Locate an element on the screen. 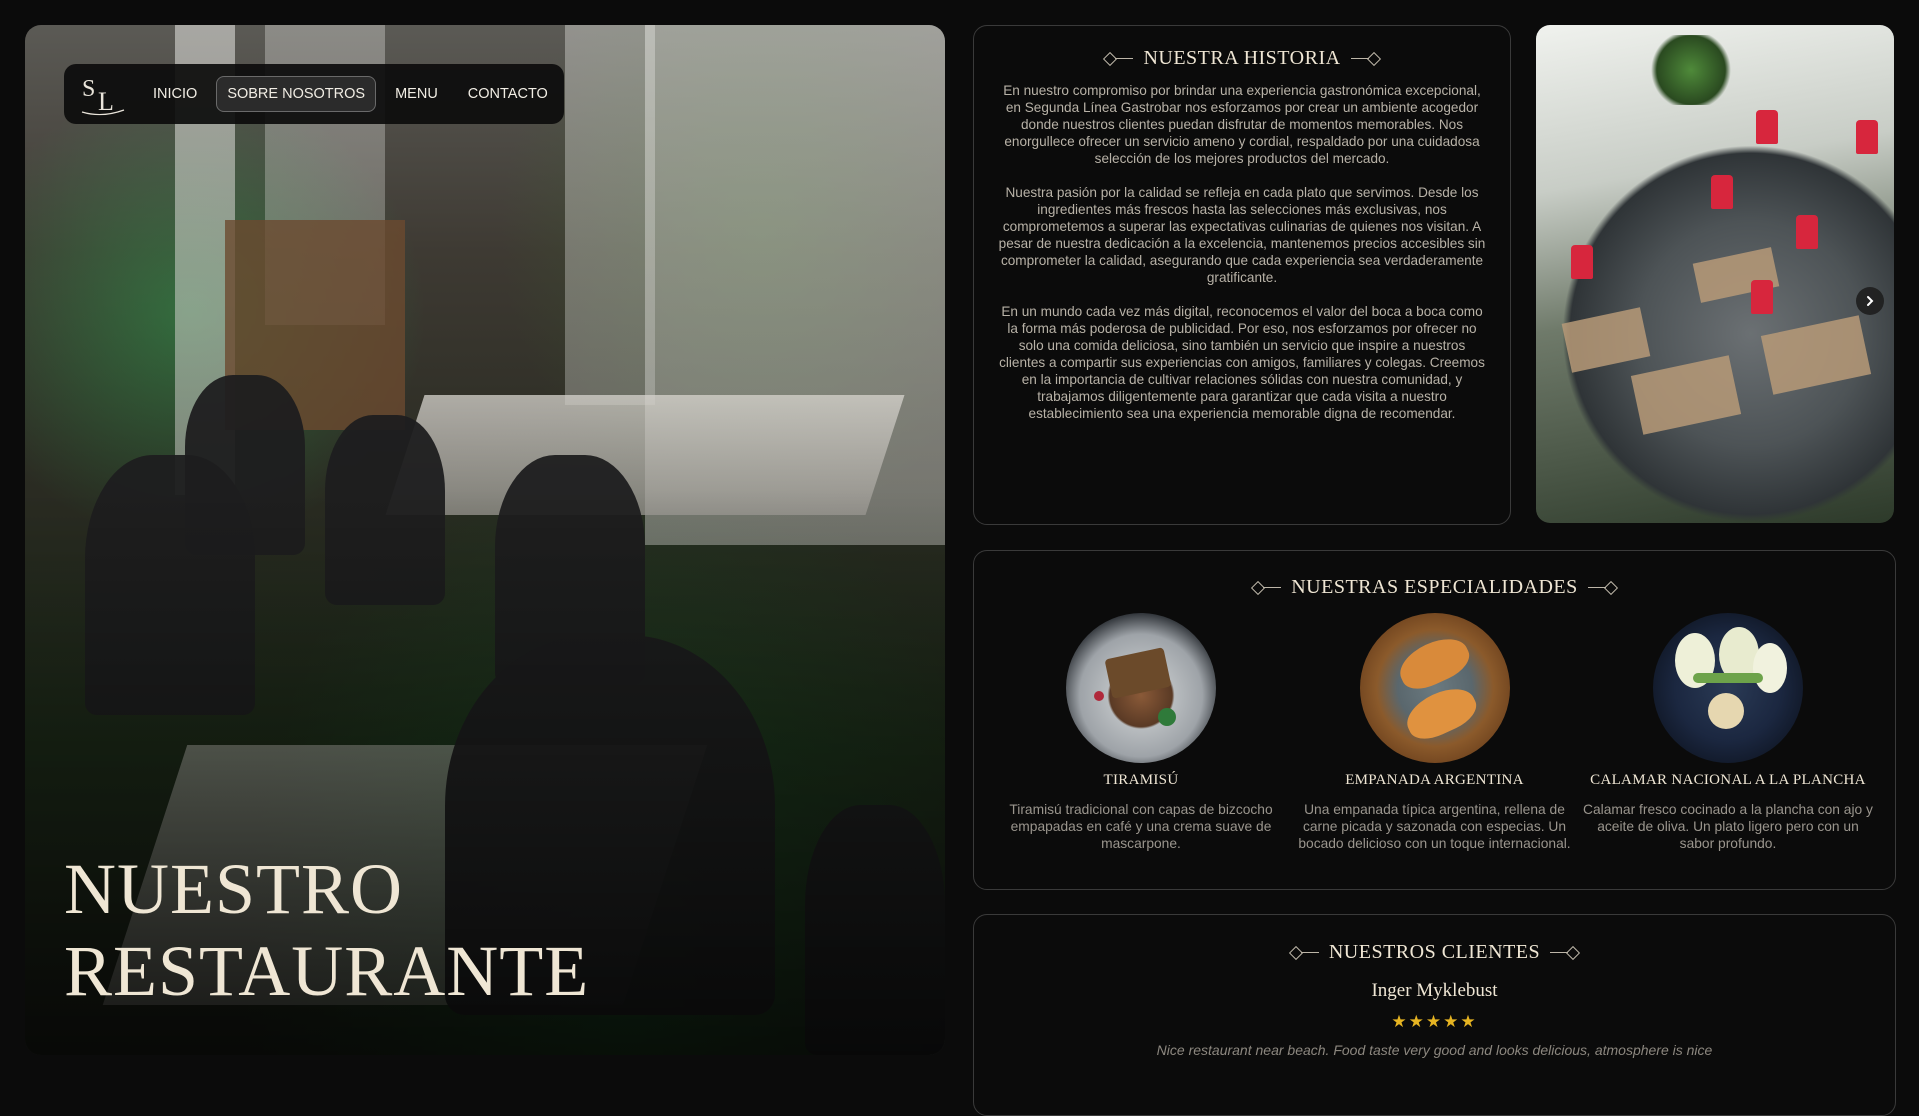 The image size is (1919, 1116). dish-name: EMPANADA ARGENTINA is located at coordinates (1434, 780).